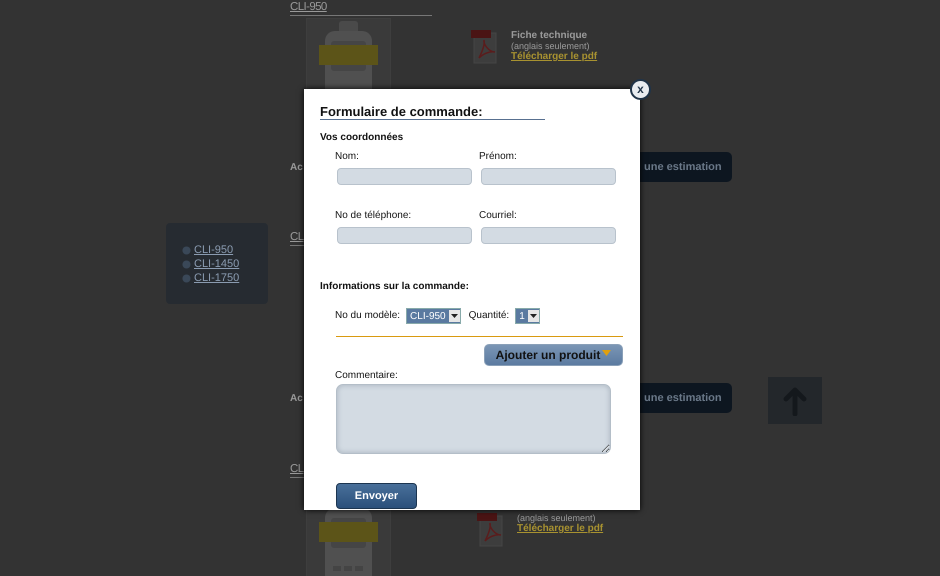 The image size is (940, 576). What do you see at coordinates (473, 419) in the screenshot?
I see `comment-field` at bounding box center [473, 419].